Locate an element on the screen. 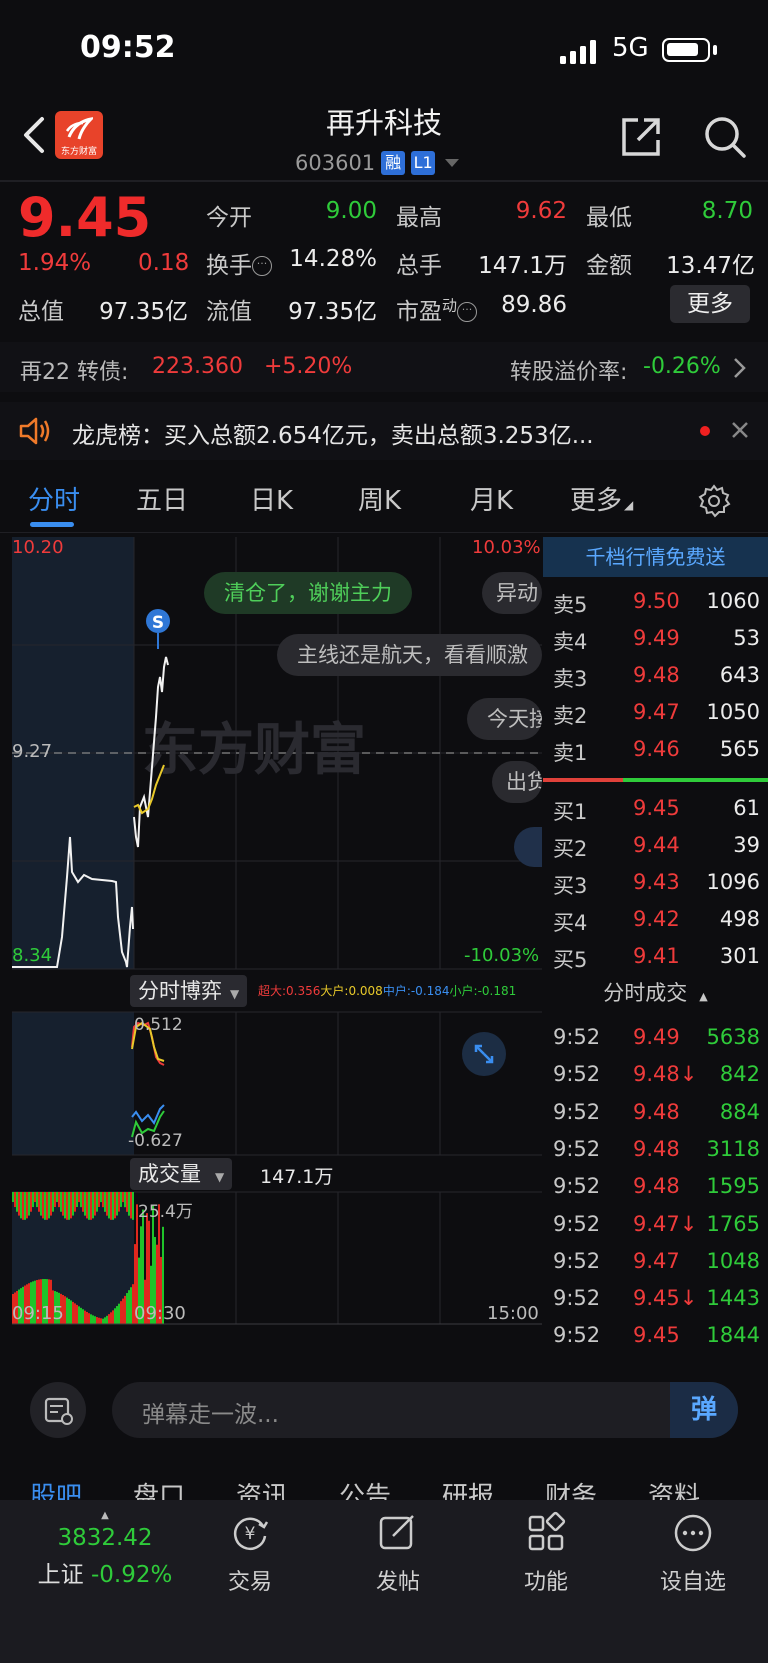 This screenshot has width=768, height=1663. premium-label: 转股溢价率: is located at coordinates (569, 372).